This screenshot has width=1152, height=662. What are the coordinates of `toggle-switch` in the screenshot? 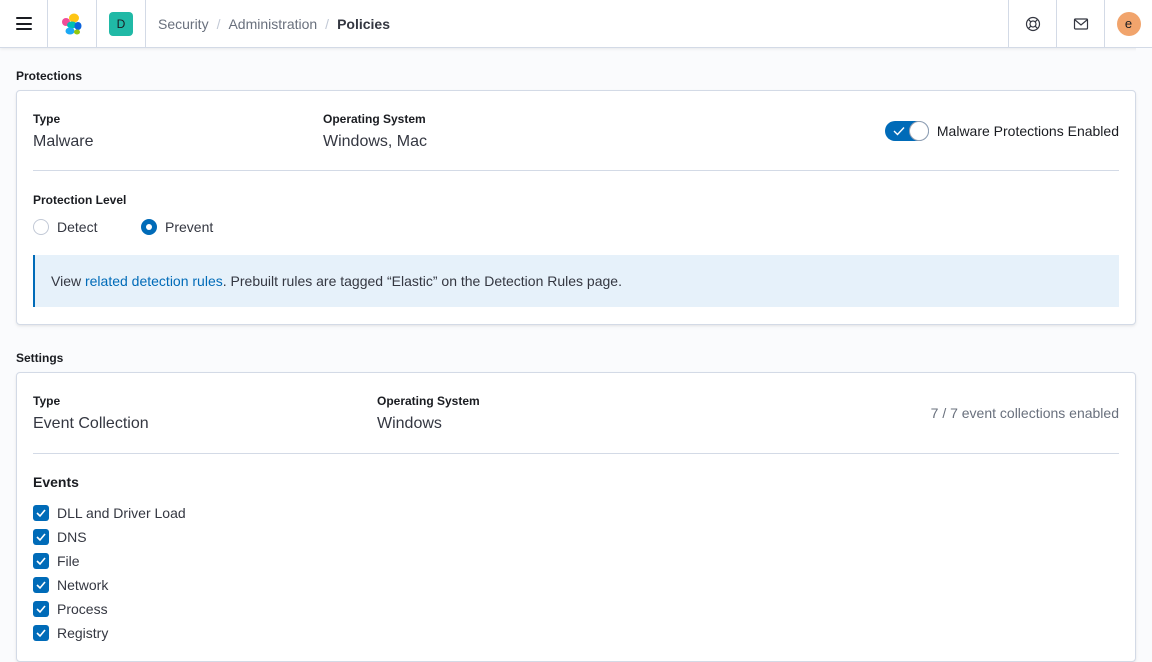 It's located at (906, 131).